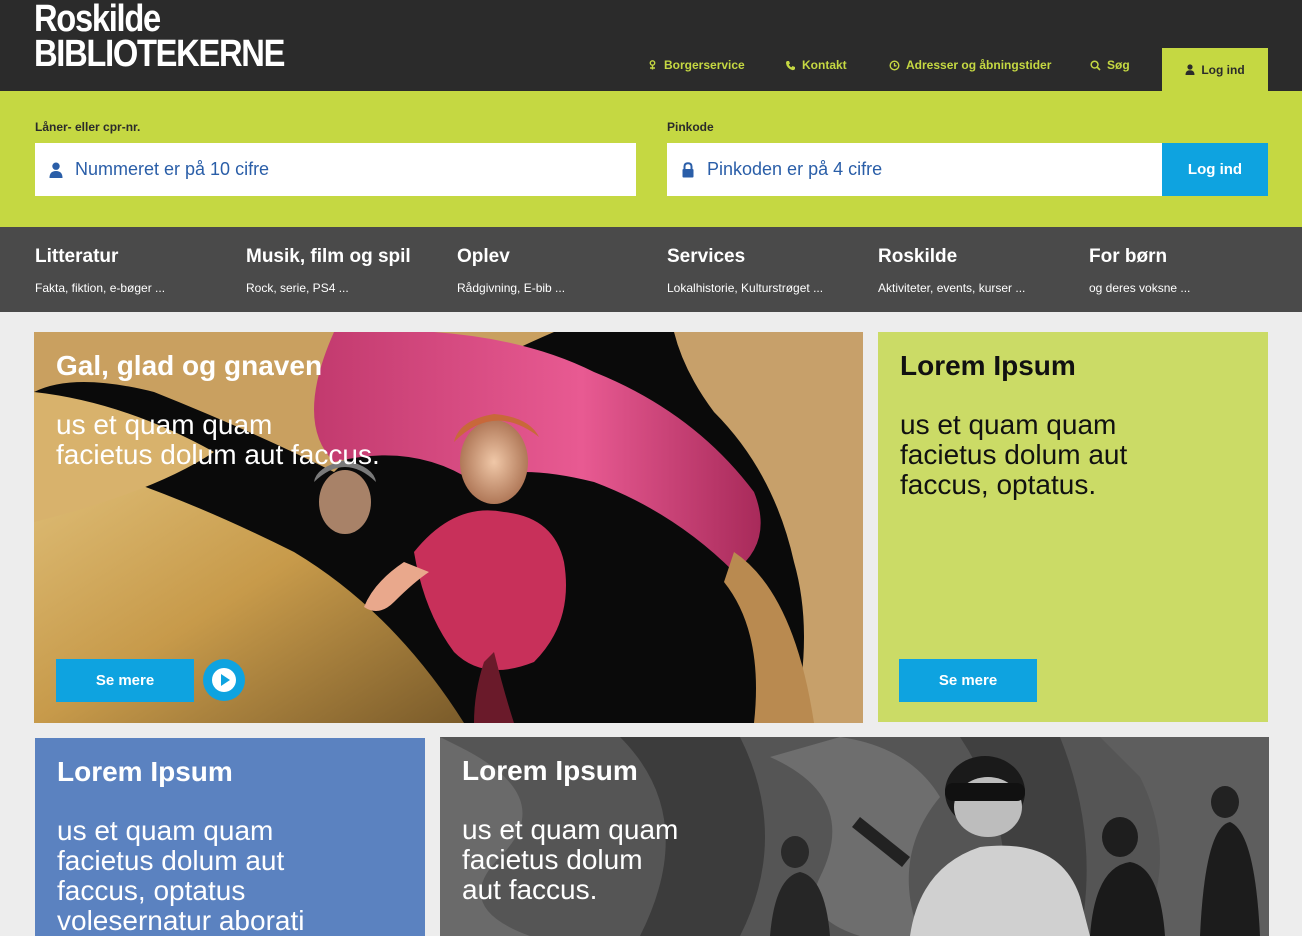 This screenshot has width=1302, height=936. I want to click on hero-se-mere-button: Se mere, so click(125, 680).